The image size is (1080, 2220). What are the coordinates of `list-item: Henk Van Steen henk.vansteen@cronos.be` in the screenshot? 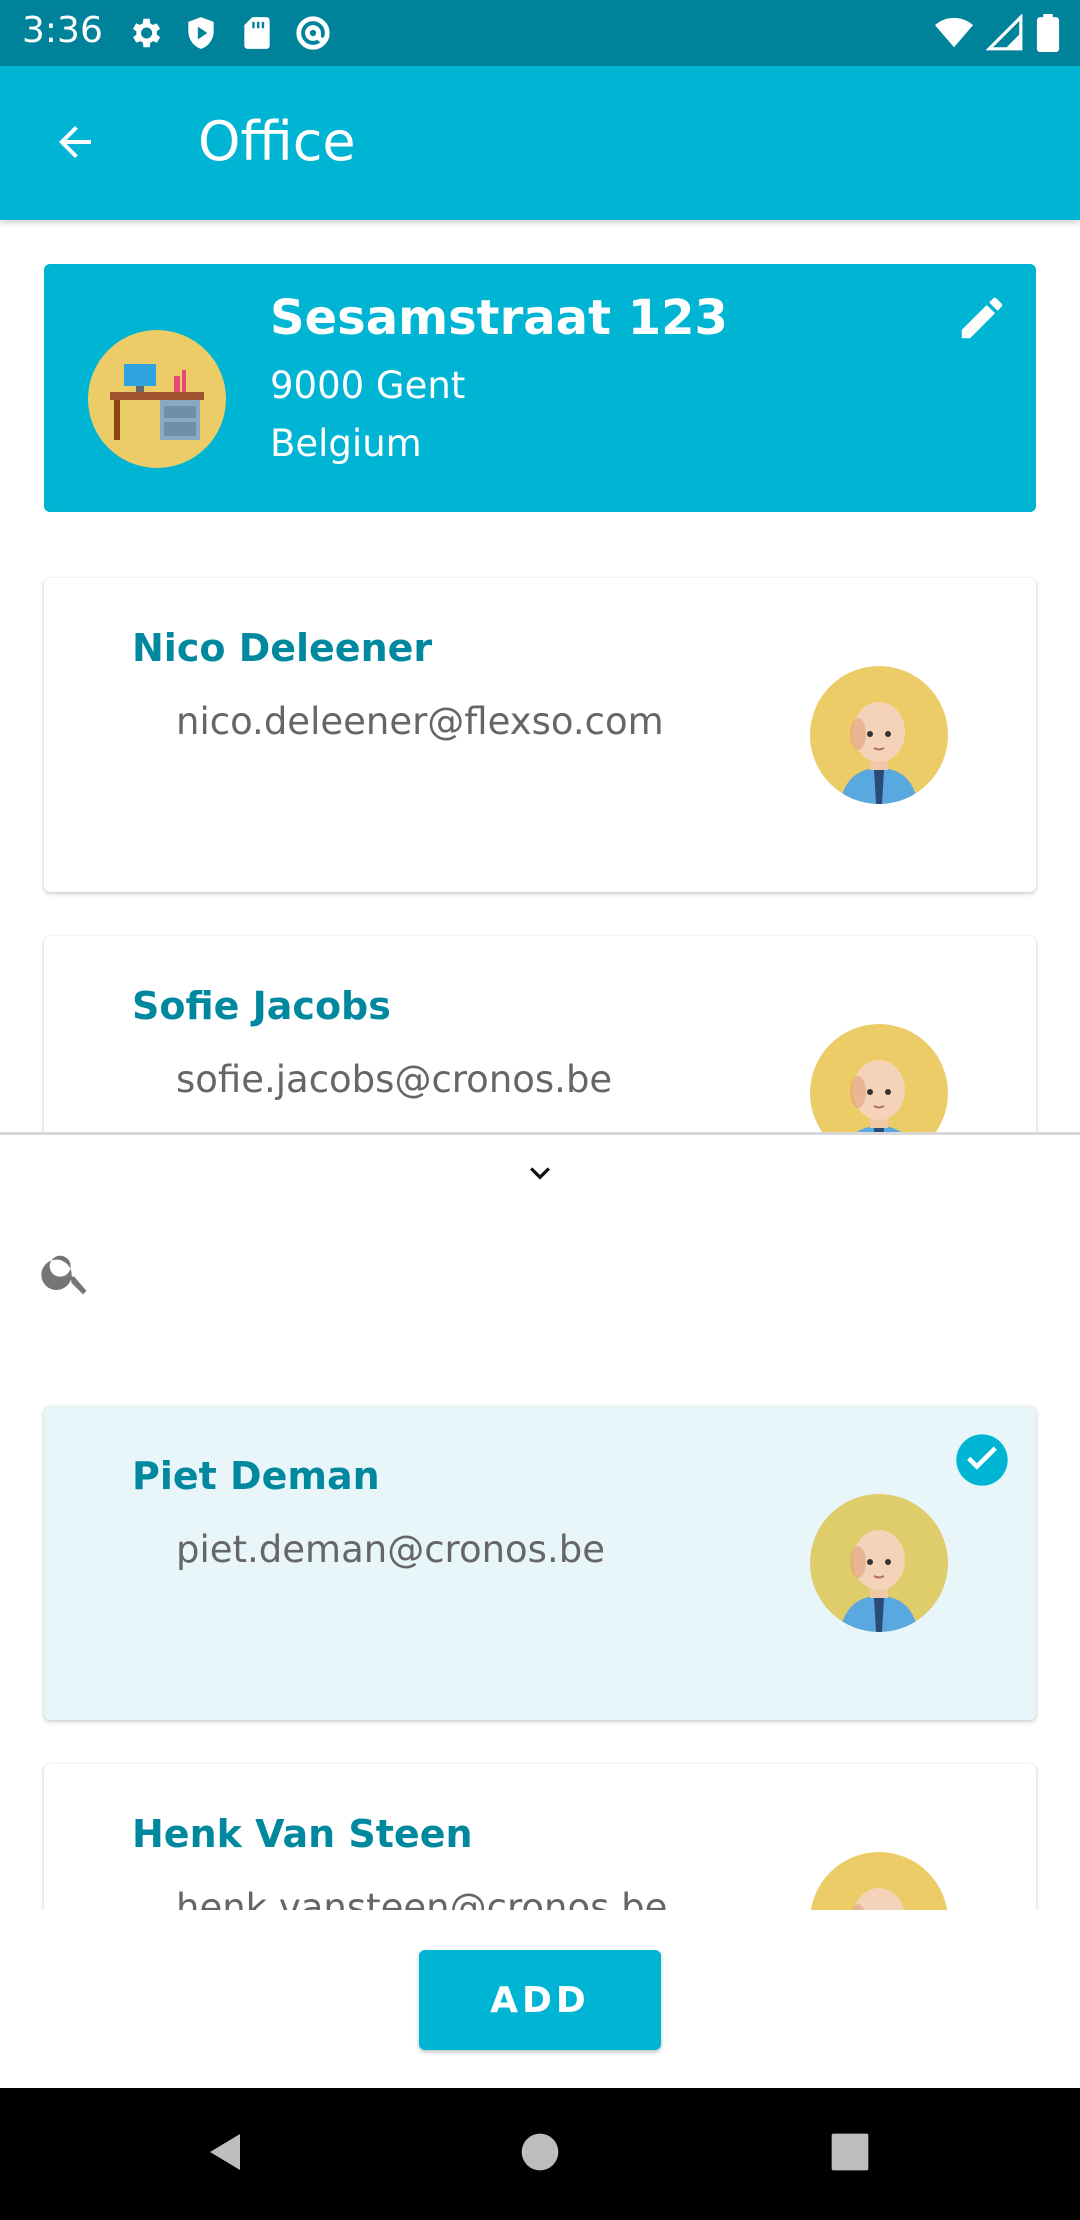 It's located at (540, 1837).